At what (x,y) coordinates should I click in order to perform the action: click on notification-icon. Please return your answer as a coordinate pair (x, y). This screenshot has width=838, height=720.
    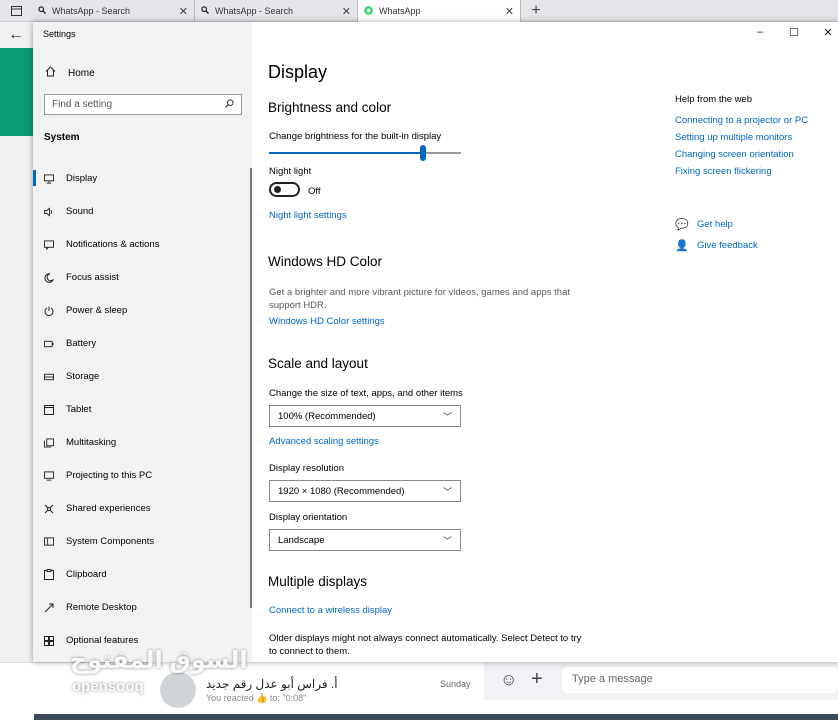
    Looking at the image, I should click on (49, 244).